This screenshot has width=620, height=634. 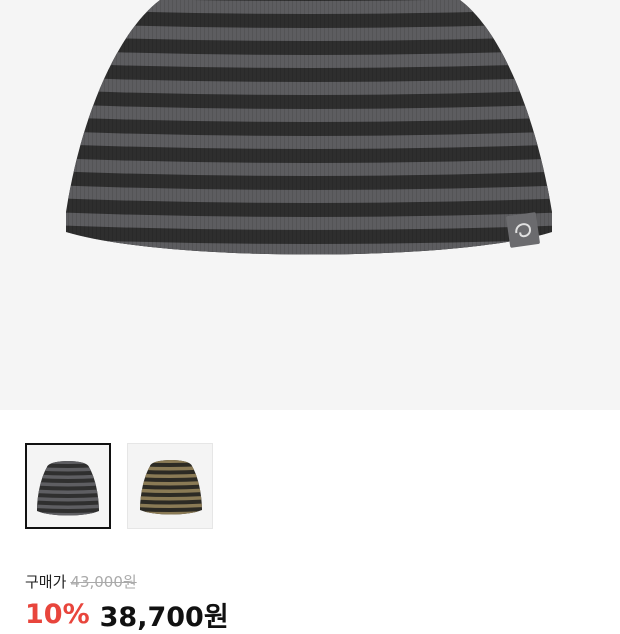 I want to click on price-label: 구매가, so click(x=46, y=581).